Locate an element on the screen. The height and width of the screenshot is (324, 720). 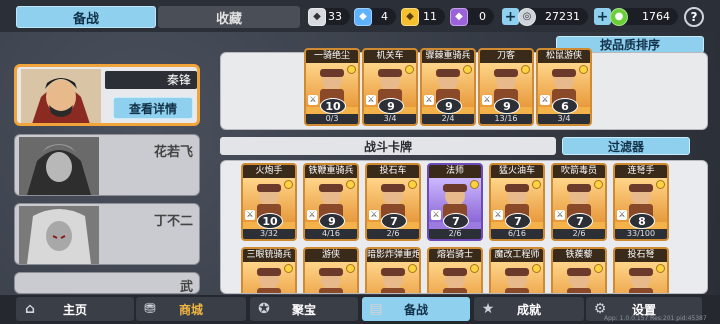
card-name: 投石弩 is located at coordinates (641, 255).